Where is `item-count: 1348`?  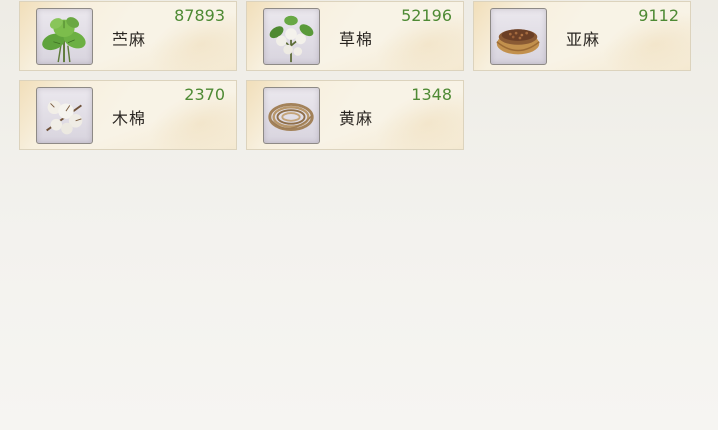
item-count: 1348 is located at coordinates (431, 94).